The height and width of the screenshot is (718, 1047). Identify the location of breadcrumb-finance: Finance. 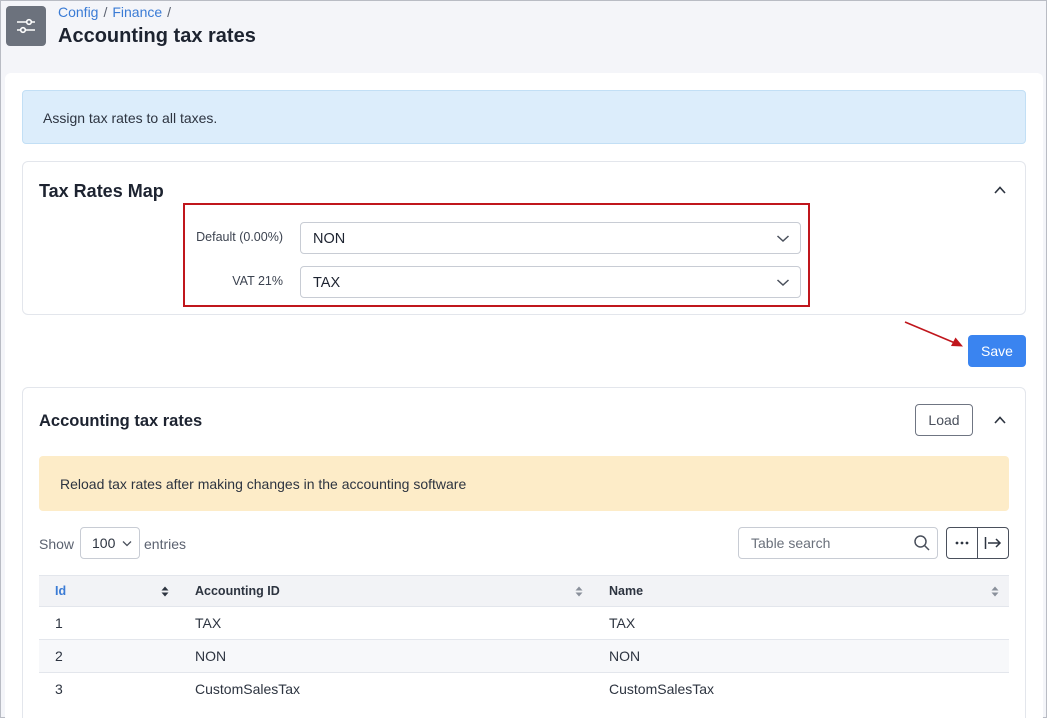
(137, 12).